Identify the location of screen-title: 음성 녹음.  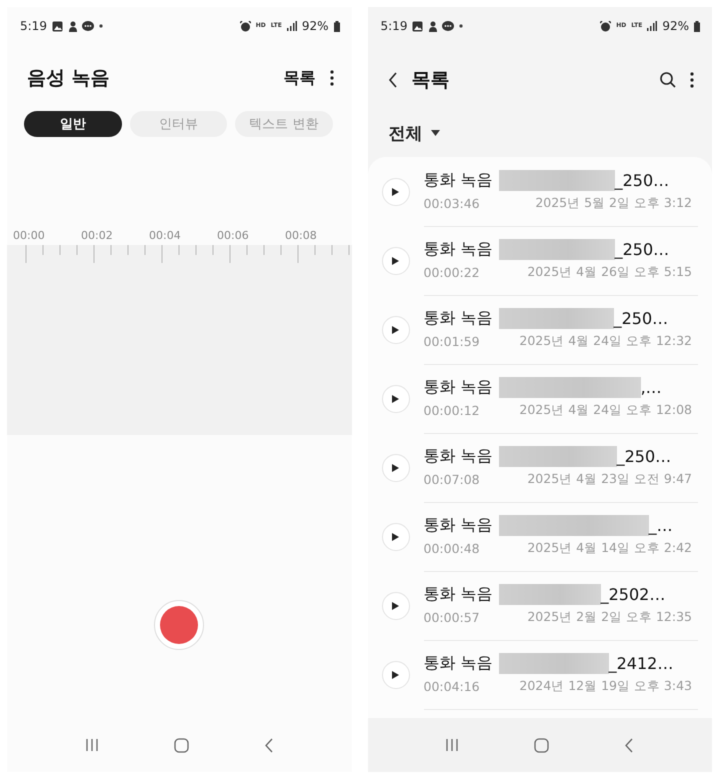
(68, 78).